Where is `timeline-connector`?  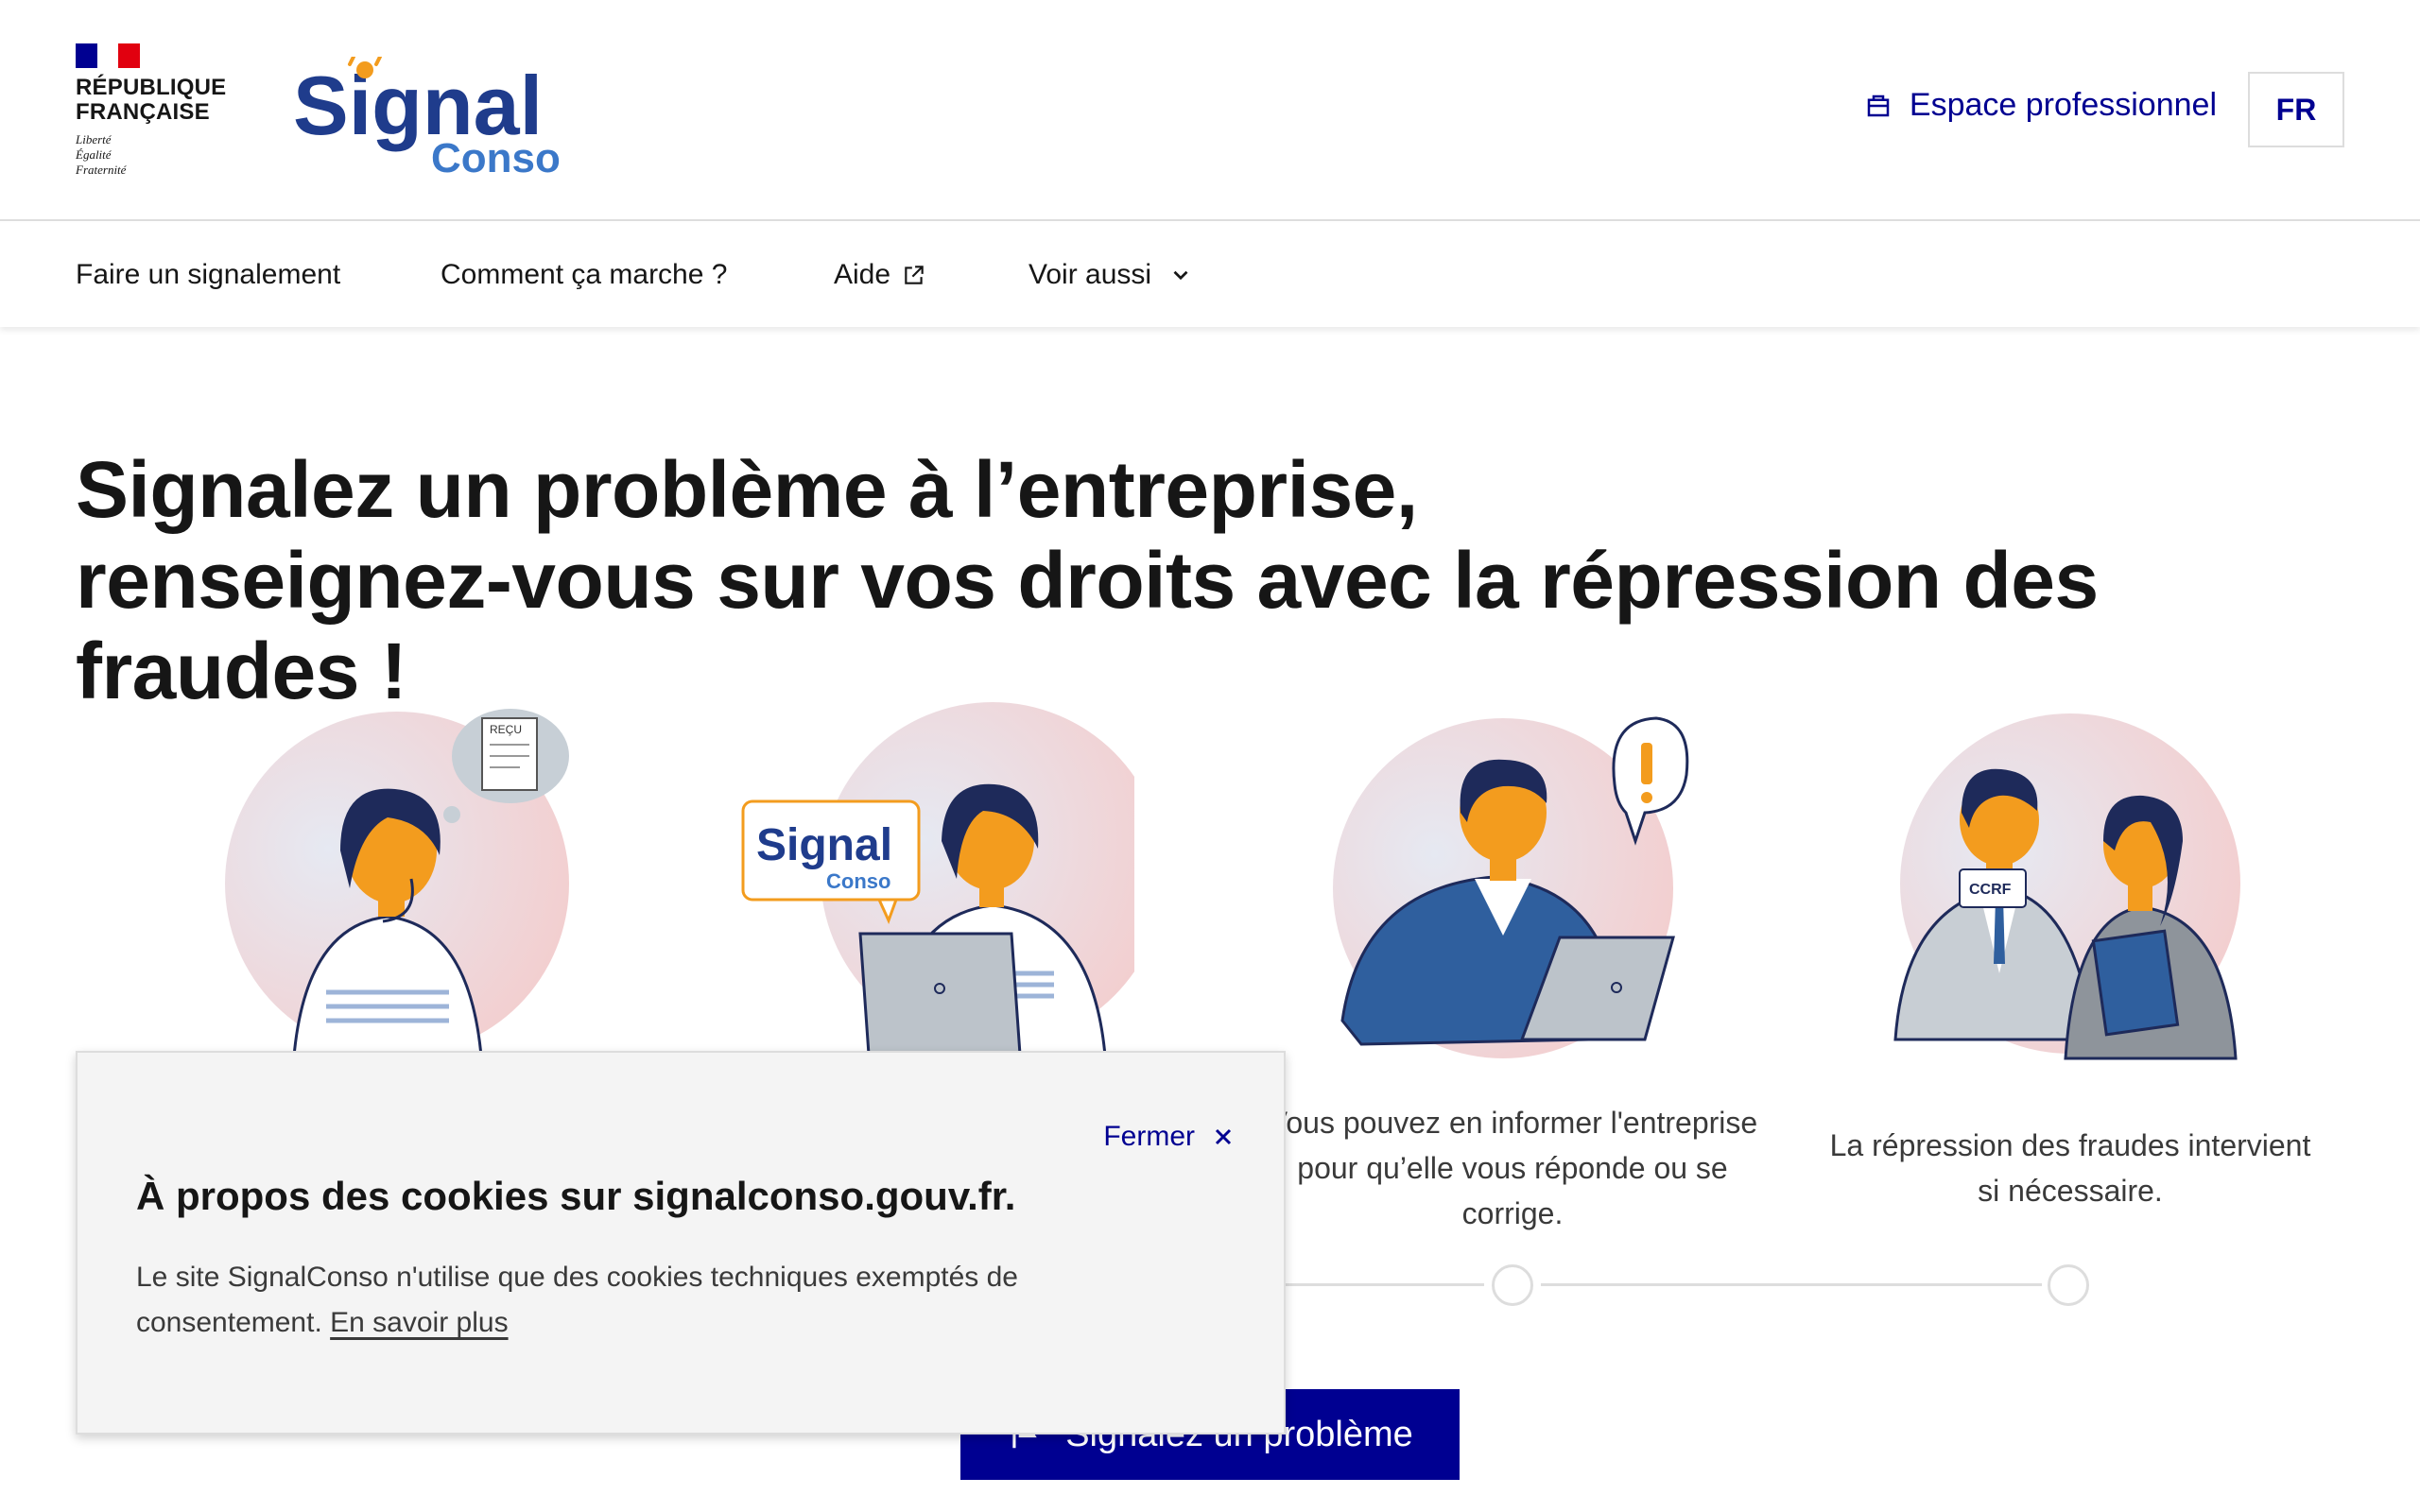
timeline-connector is located at coordinates (1791, 1284).